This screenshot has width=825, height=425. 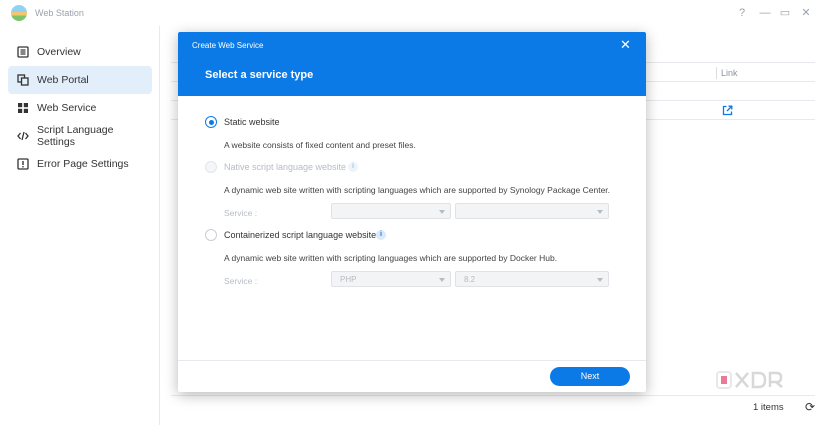 What do you see at coordinates (391, 211) in the screenshot?
I see `native-service-language-select` at bounding box center [391, 211].